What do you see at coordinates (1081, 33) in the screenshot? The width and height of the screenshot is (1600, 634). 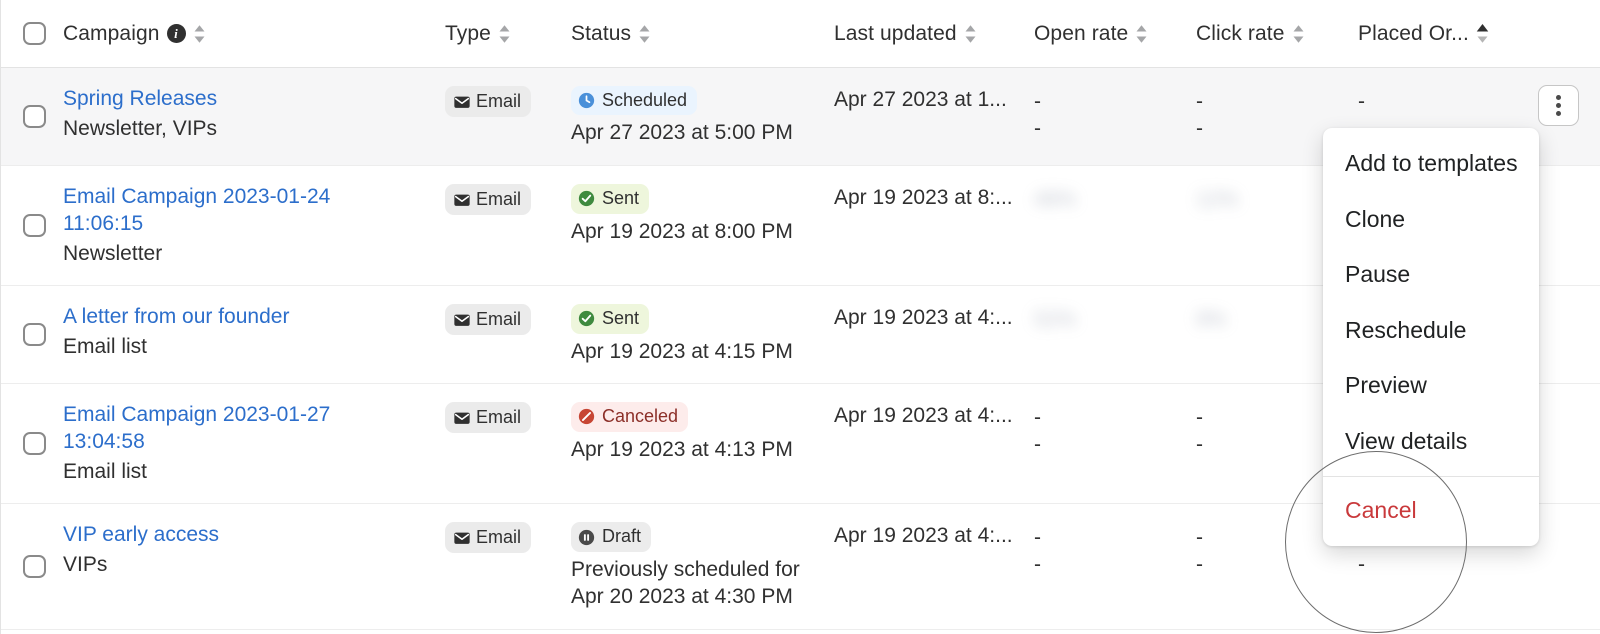 I see `column-header-open-rate-label: Open rate` at bounding box center [1081, 33].